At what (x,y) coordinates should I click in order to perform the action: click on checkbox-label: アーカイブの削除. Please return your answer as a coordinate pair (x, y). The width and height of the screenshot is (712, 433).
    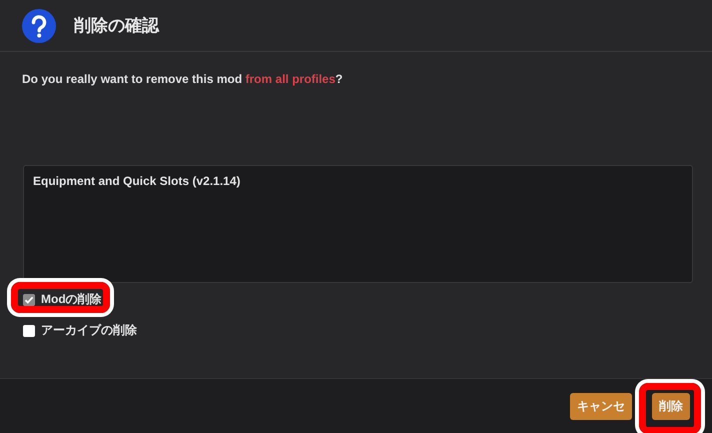
    Looking at the image, I should click on (89, 330).